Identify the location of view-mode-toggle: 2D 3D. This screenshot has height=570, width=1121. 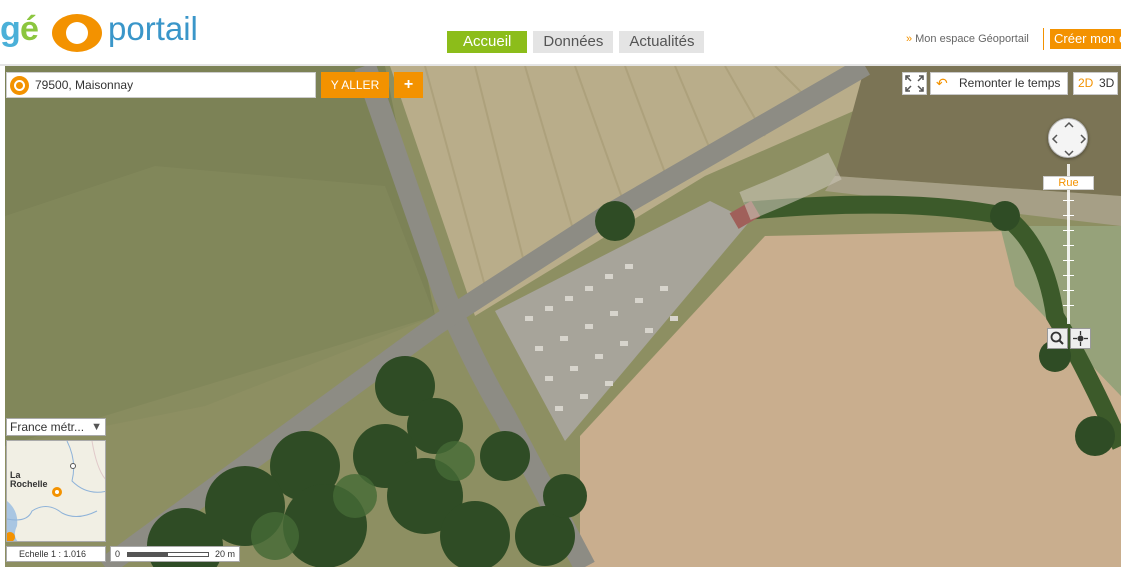
(1095, 83).